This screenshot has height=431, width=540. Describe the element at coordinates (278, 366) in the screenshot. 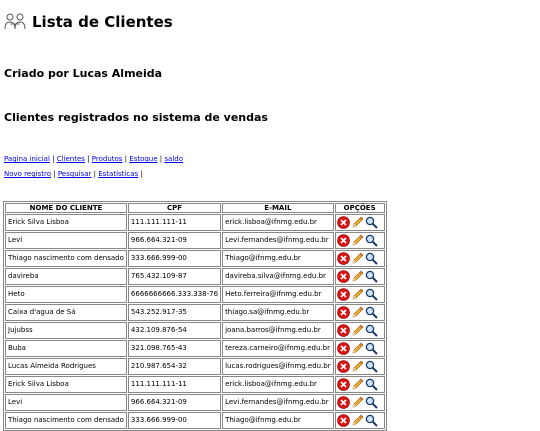

I see `cell-email: lucas.rodrigues@ifnmg.edu.br` at that location.